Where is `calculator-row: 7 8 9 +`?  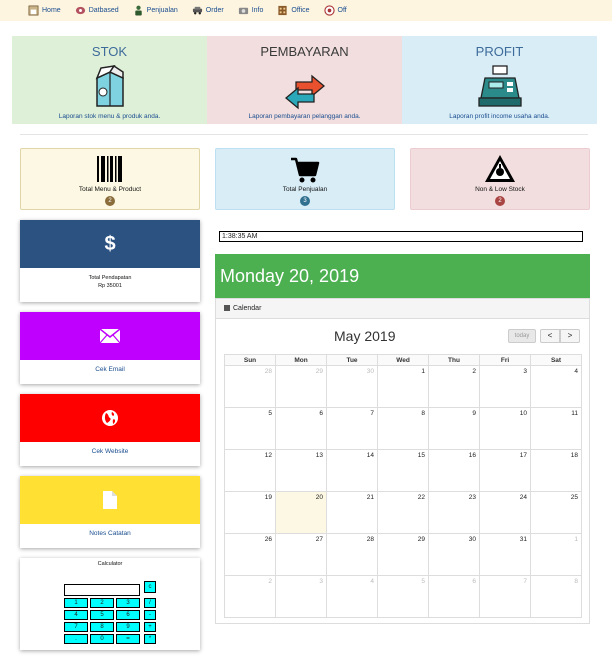 calculator-row: 7 8 9 + is located at coordinates (110, 626).